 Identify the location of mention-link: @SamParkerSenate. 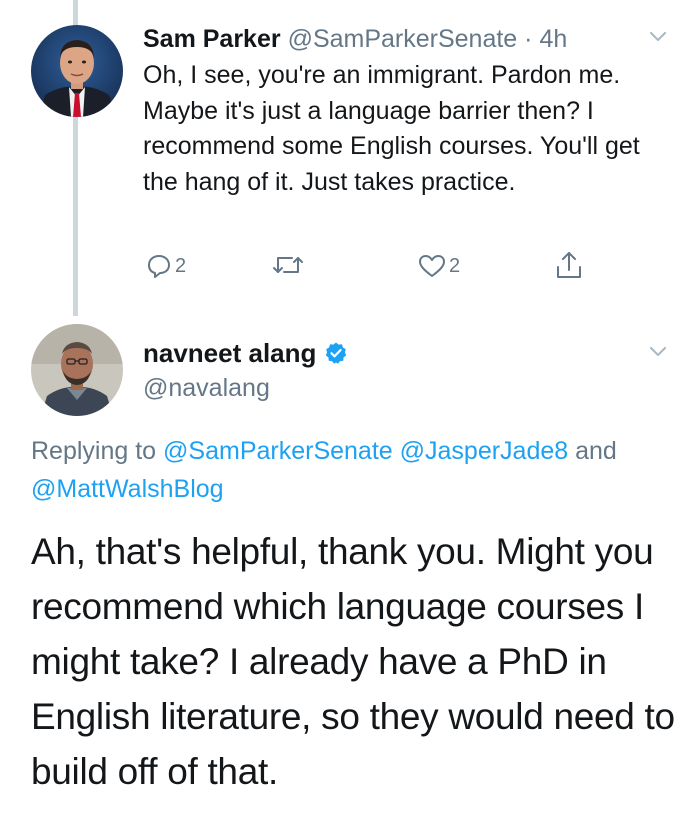
(278, 451).